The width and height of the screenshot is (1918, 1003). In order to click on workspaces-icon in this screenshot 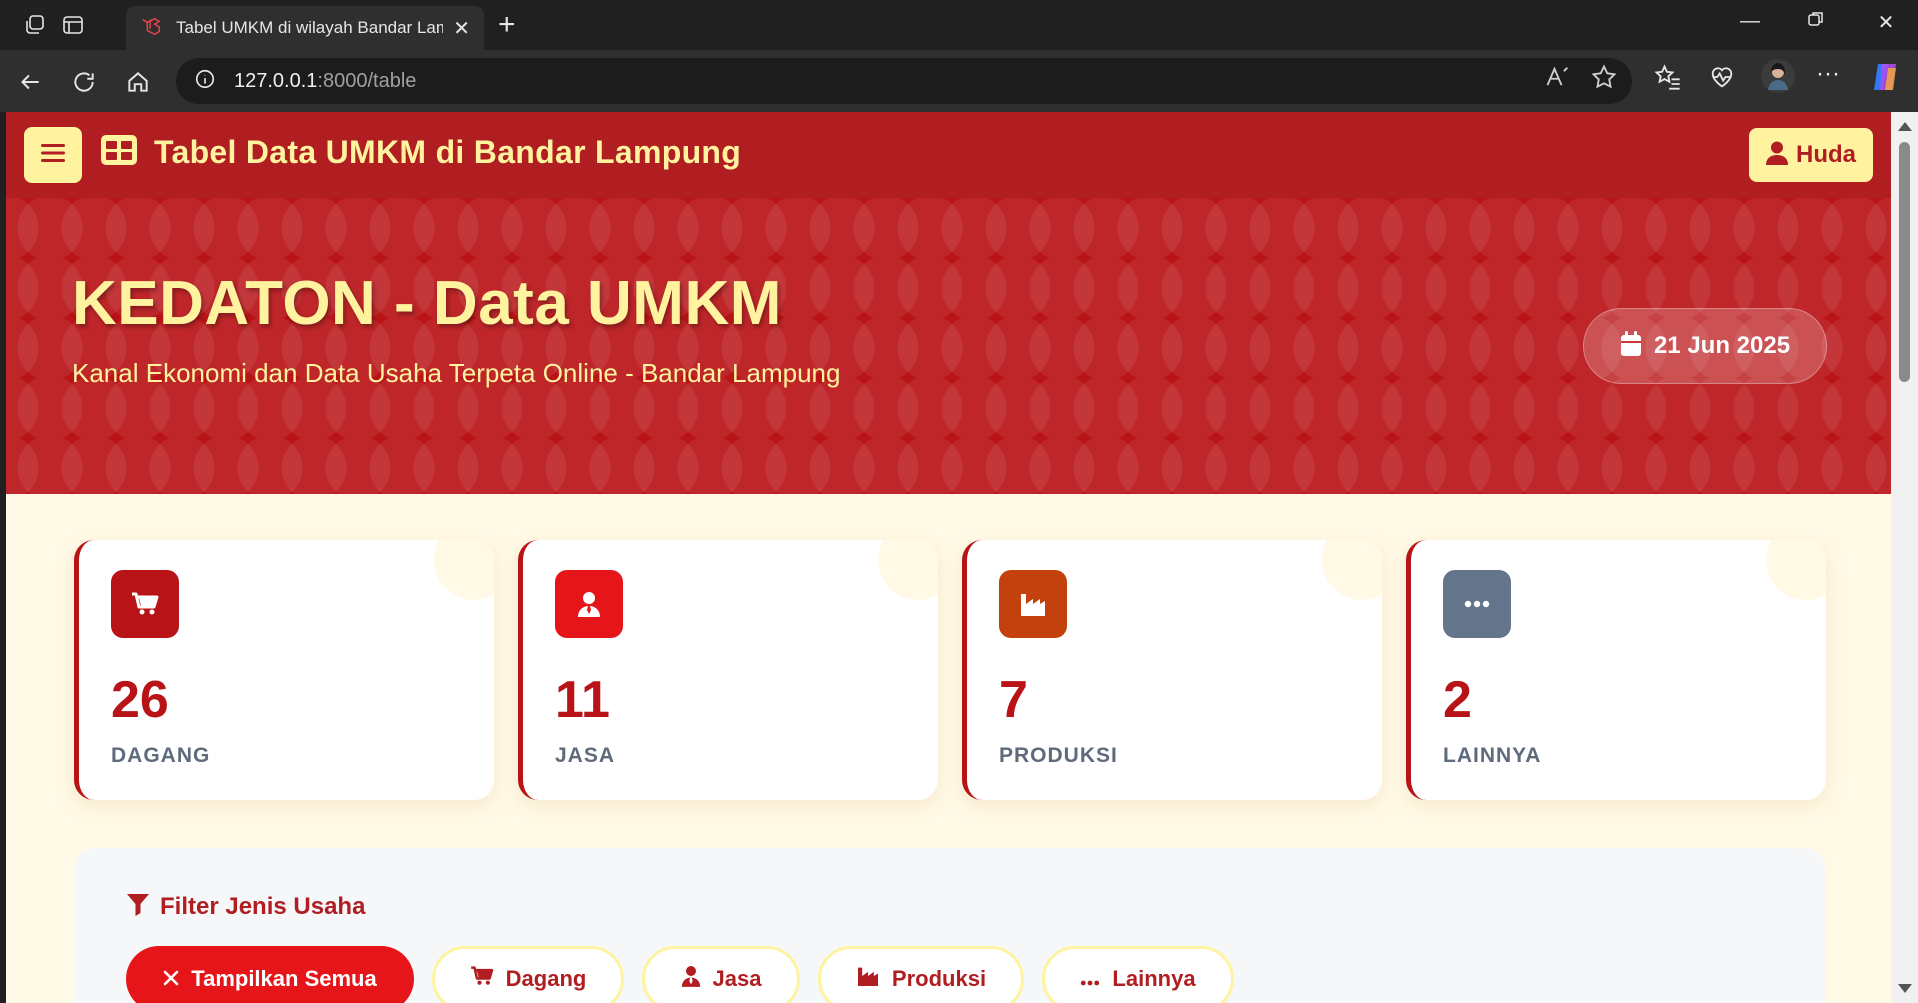, I will do `click(35, 25)`.